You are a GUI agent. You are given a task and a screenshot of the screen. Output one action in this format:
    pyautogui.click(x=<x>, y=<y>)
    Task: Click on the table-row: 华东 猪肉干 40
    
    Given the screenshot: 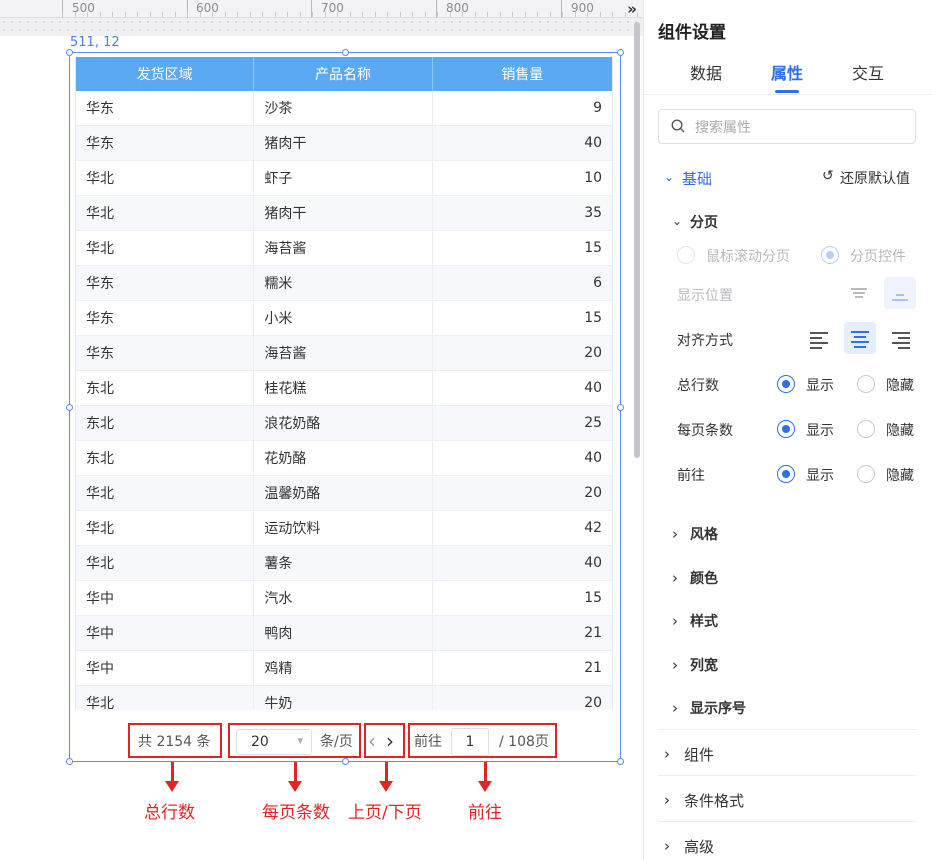 What is the action you would take?
    pyautogui.click(x=344, y=143)
    